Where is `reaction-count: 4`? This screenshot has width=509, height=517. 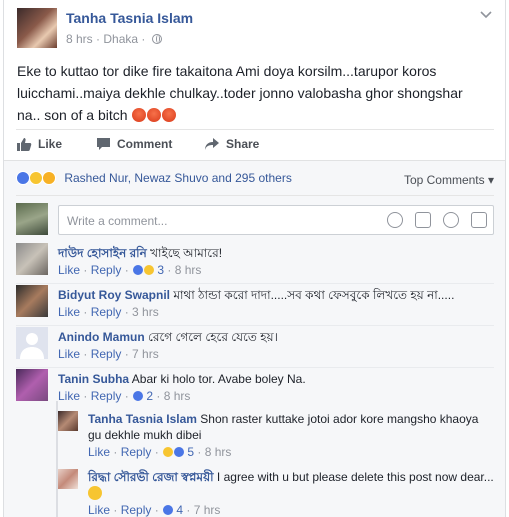 reaction-count: 4 is located at coordinates (179, 510).